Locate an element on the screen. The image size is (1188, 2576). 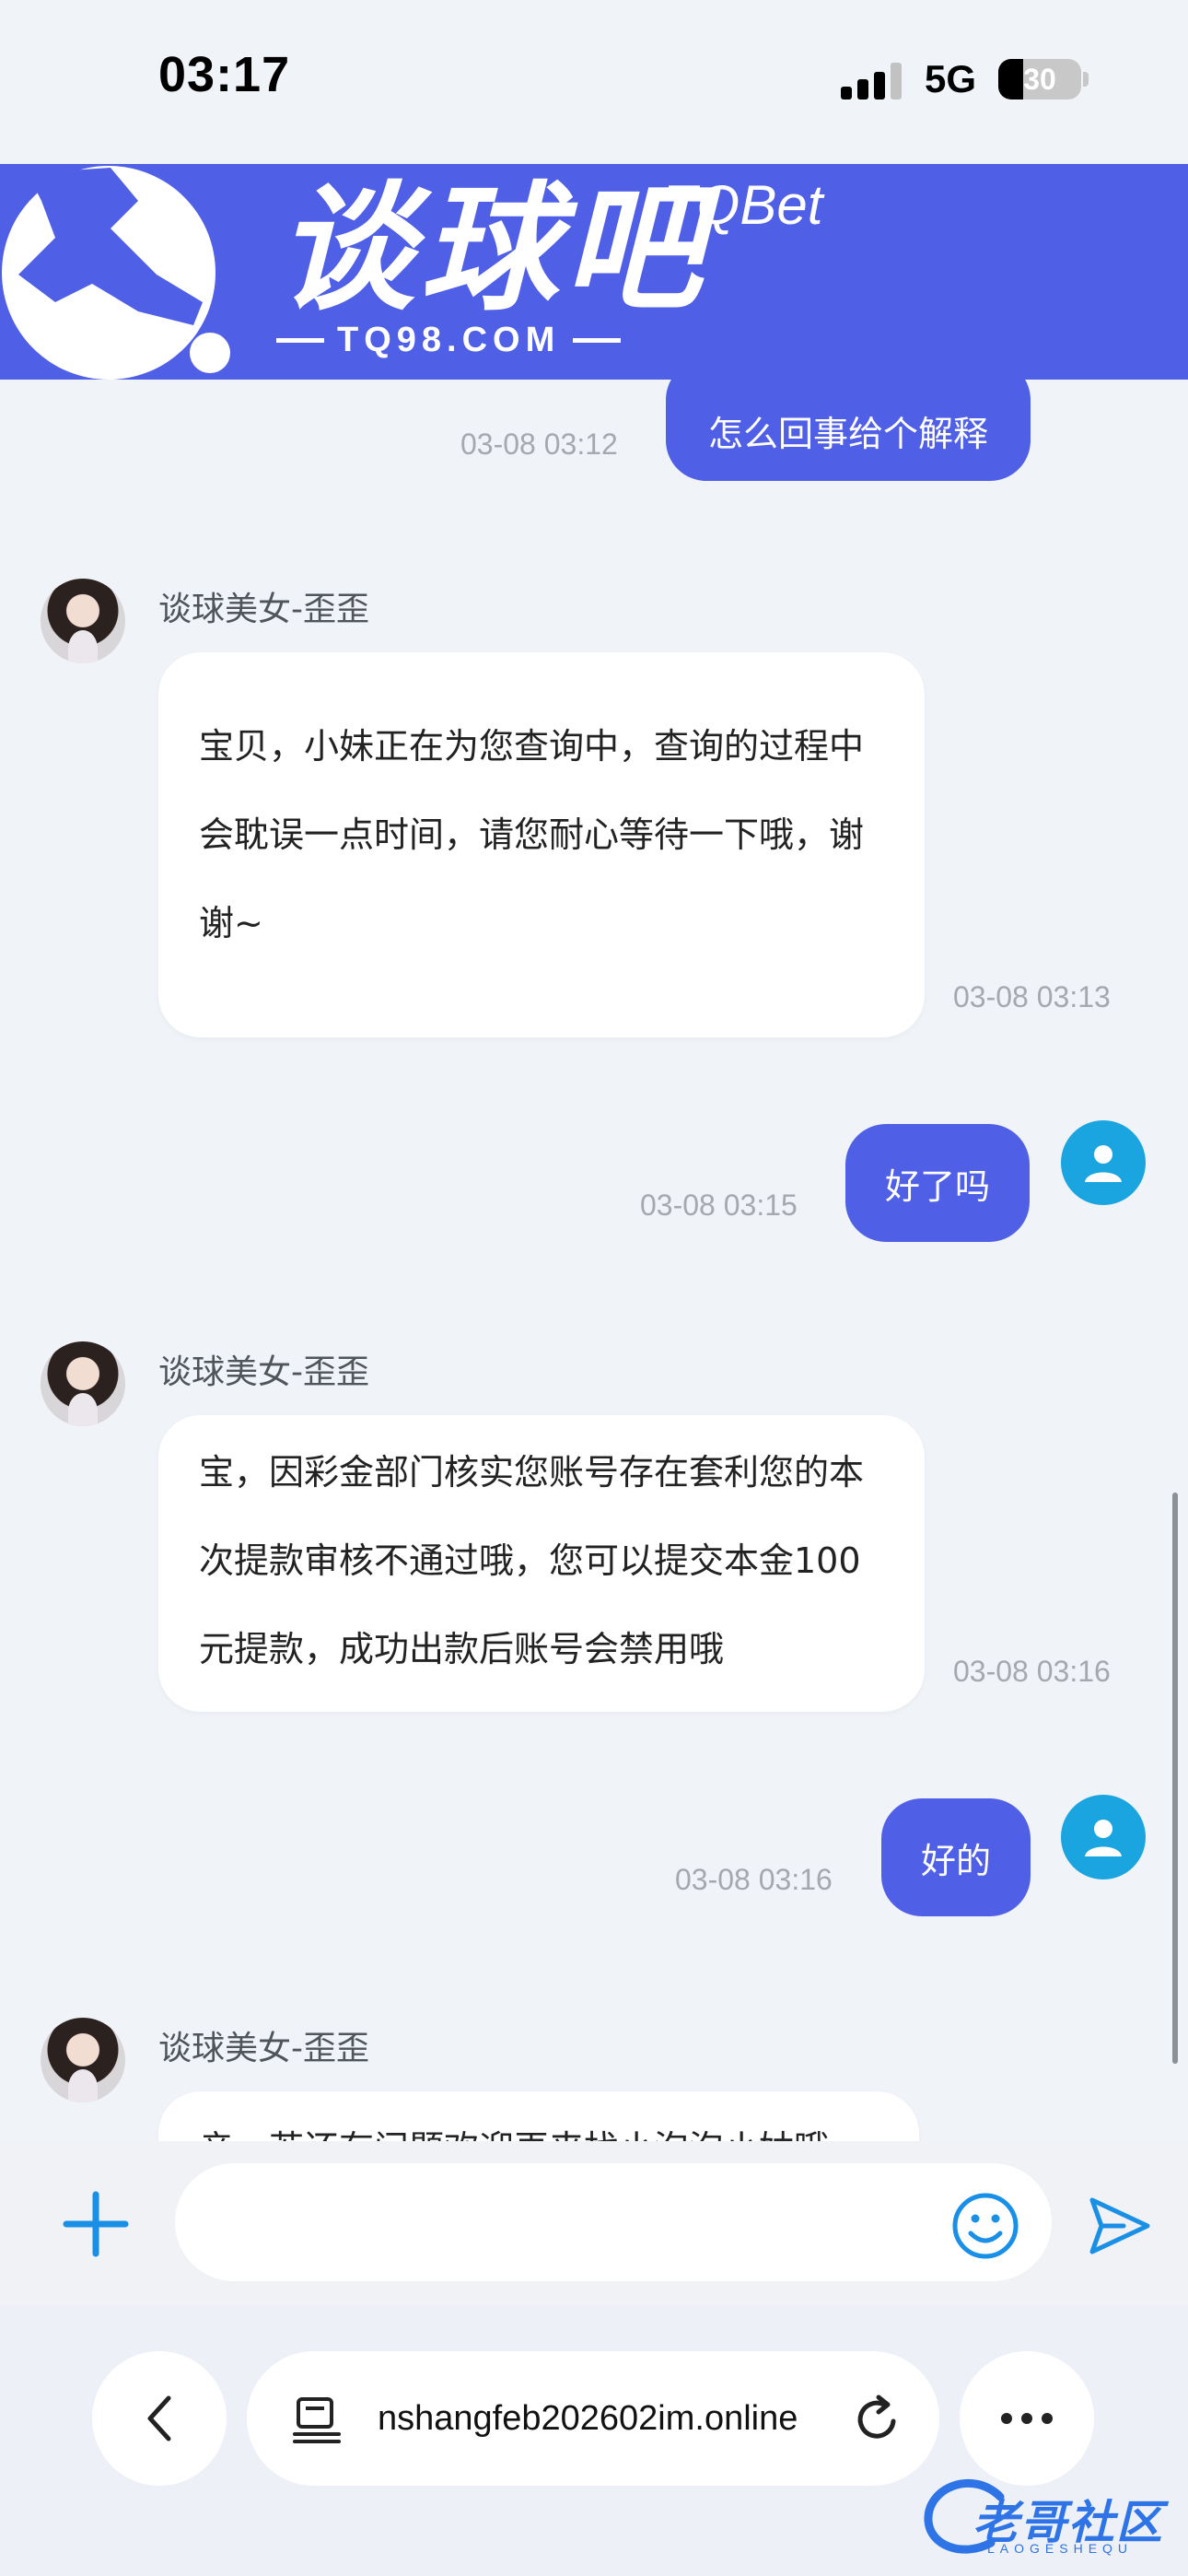
message-line: 亲，若还有问题欢迎再来找小泡泡小姑哦 is located at coordinates (539, 2122).